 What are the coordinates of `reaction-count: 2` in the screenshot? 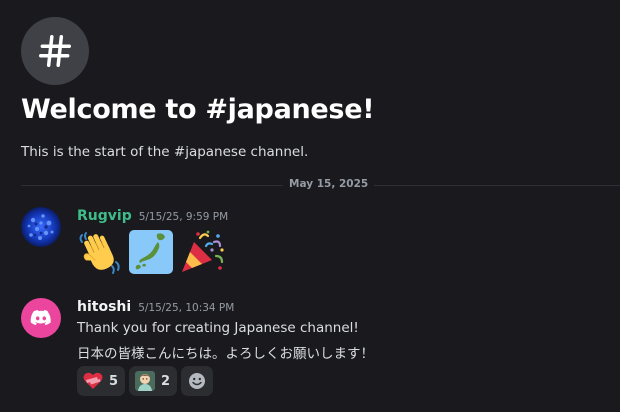 It's located at (166, 381).